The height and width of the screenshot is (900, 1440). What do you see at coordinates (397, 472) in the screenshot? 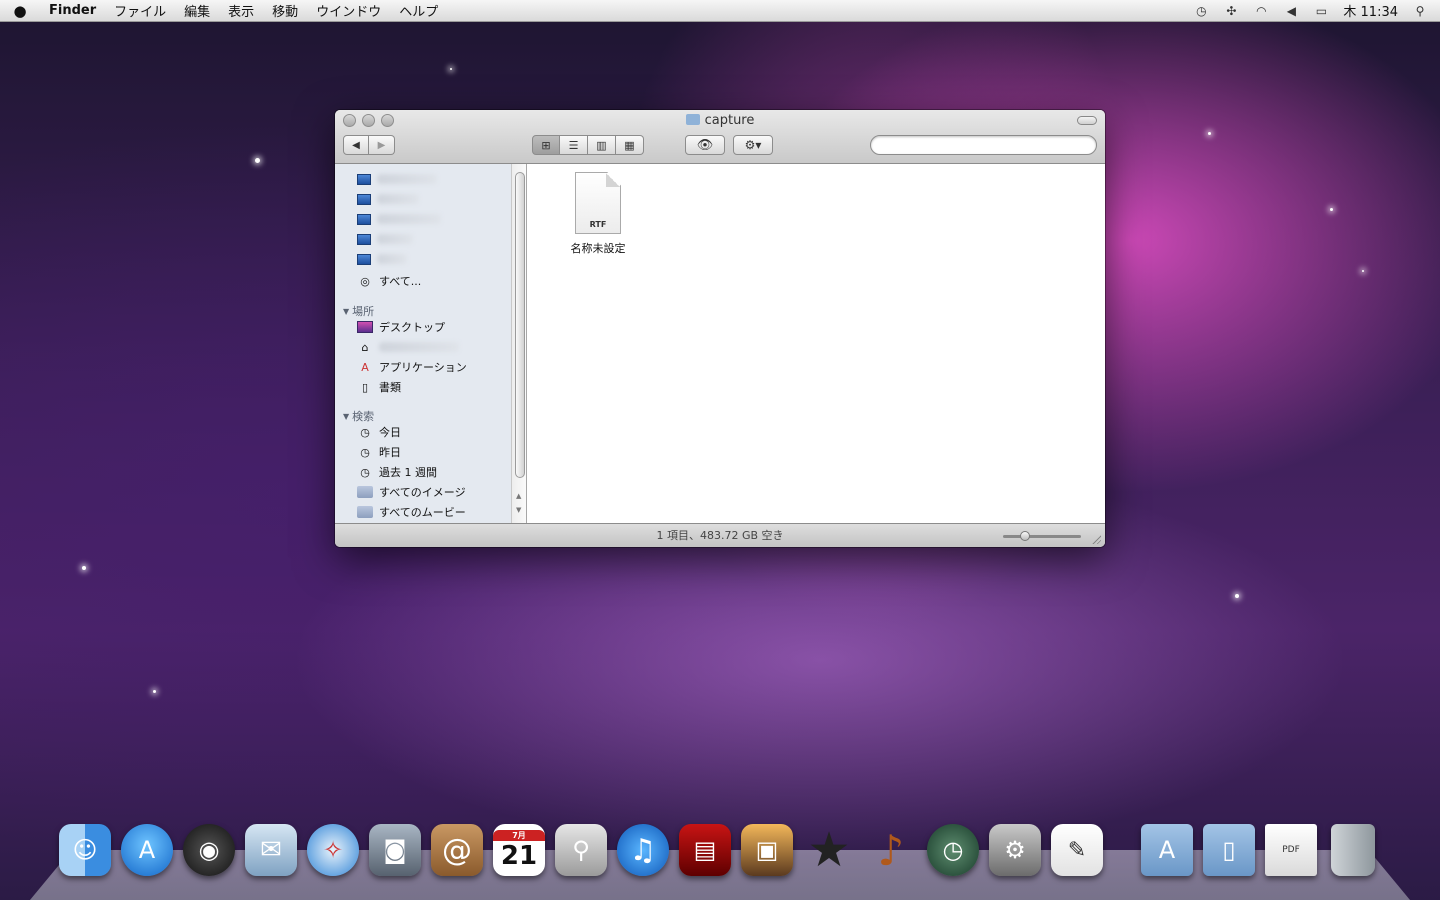
I see `sidebar-item-past-week: ◷ 過去 1 週間` at bounding box center [397, 472].